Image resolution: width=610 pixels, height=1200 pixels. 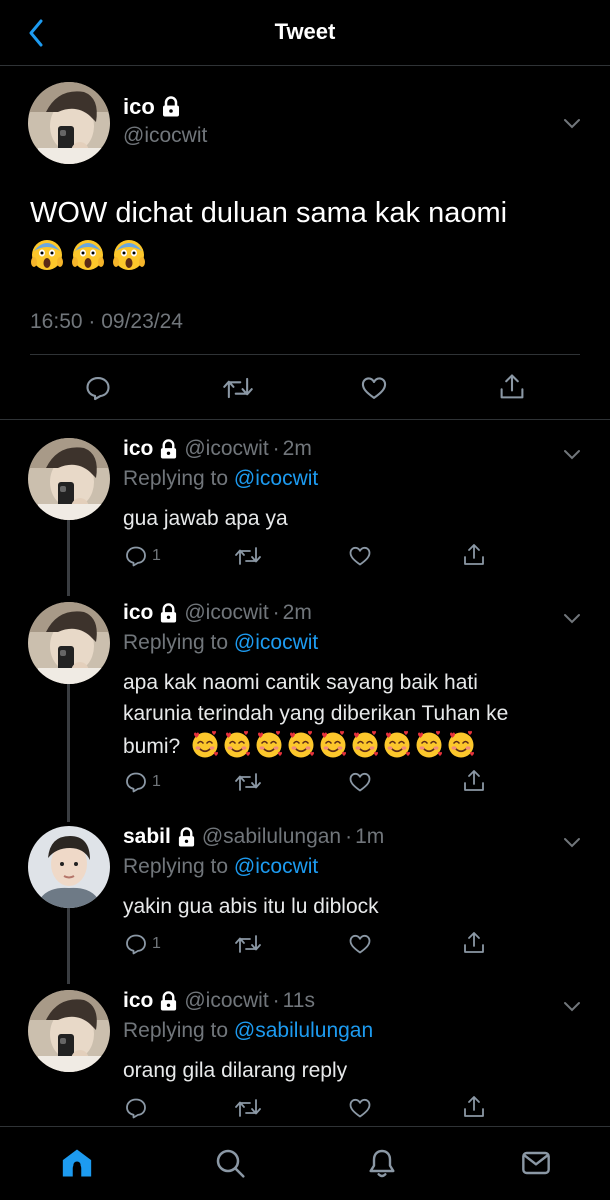 What do you see at coordinates (536, 1163) in the screenshot?
I see `tab-messages` at bounding box center [536, 1163].